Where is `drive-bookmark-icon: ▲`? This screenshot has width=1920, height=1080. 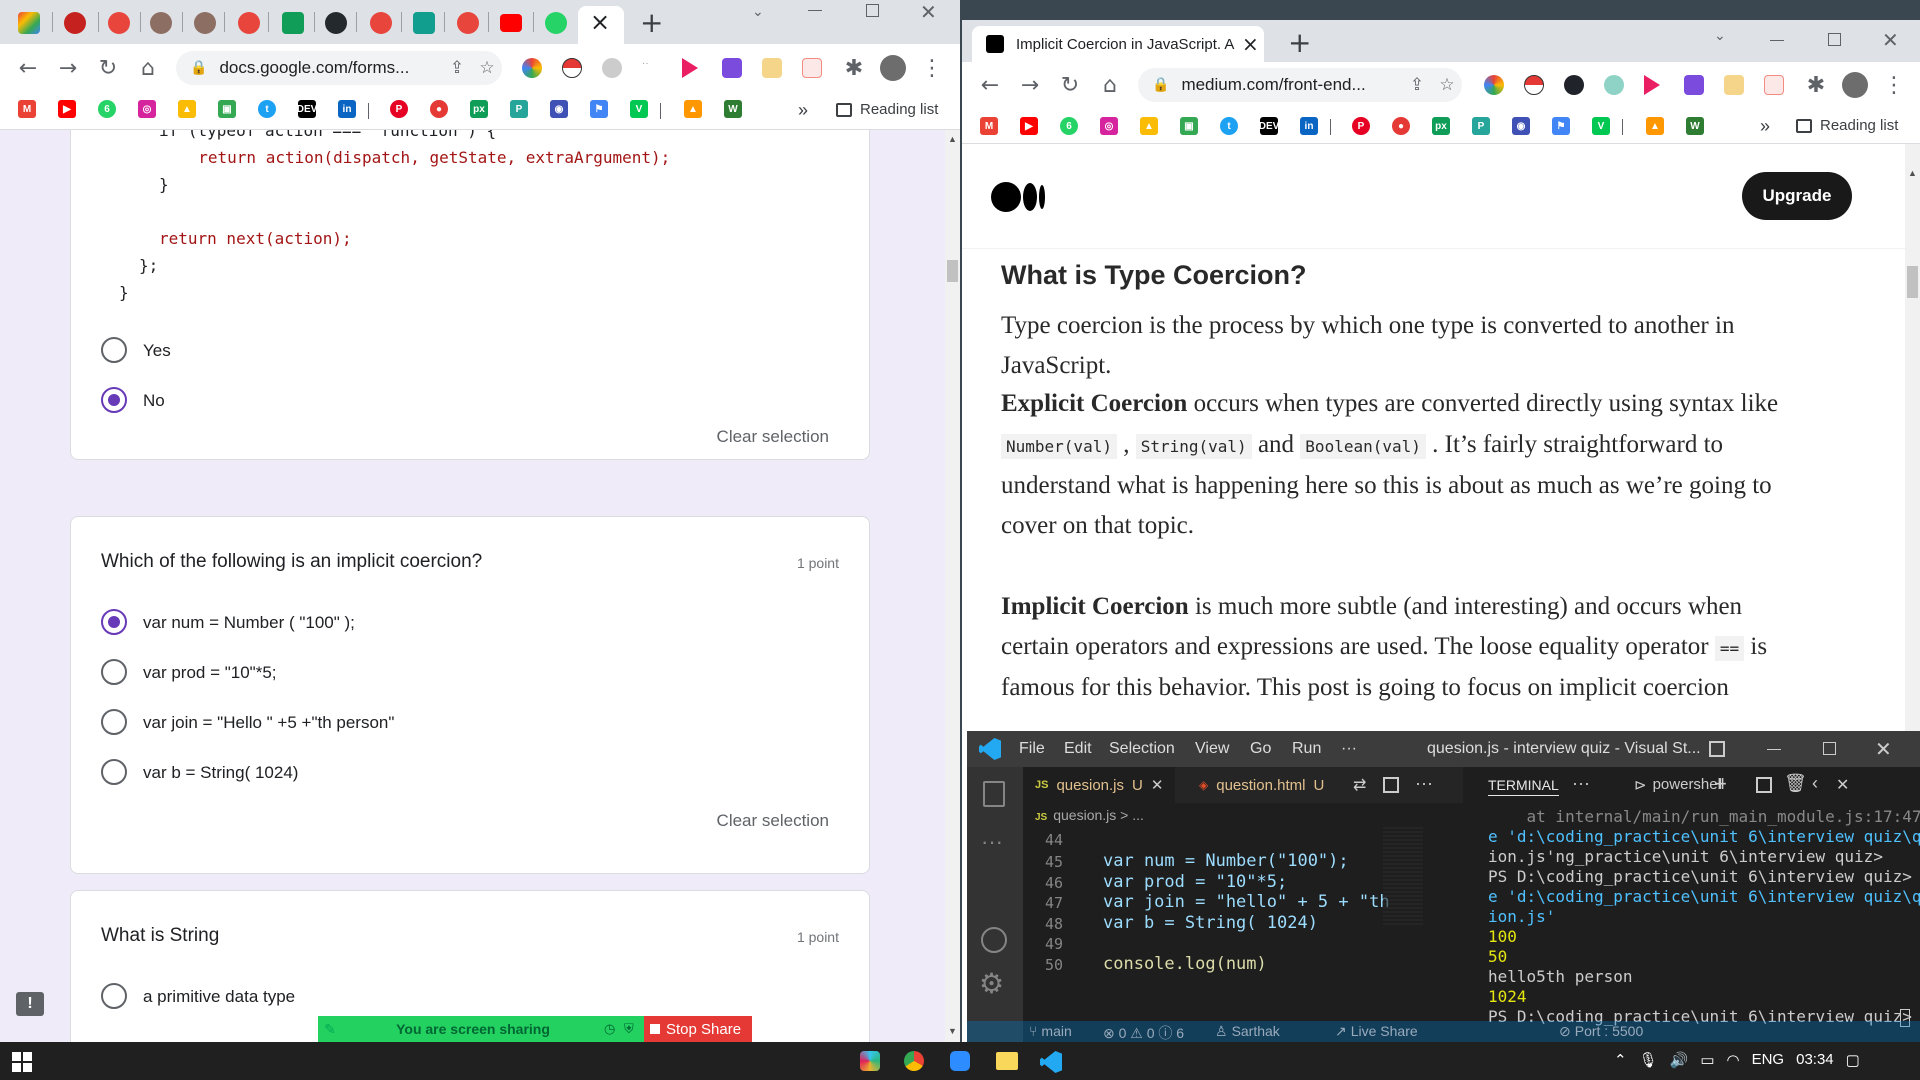 drive-bookmark-icon: ▲ is located at coordinates (1149, 126).